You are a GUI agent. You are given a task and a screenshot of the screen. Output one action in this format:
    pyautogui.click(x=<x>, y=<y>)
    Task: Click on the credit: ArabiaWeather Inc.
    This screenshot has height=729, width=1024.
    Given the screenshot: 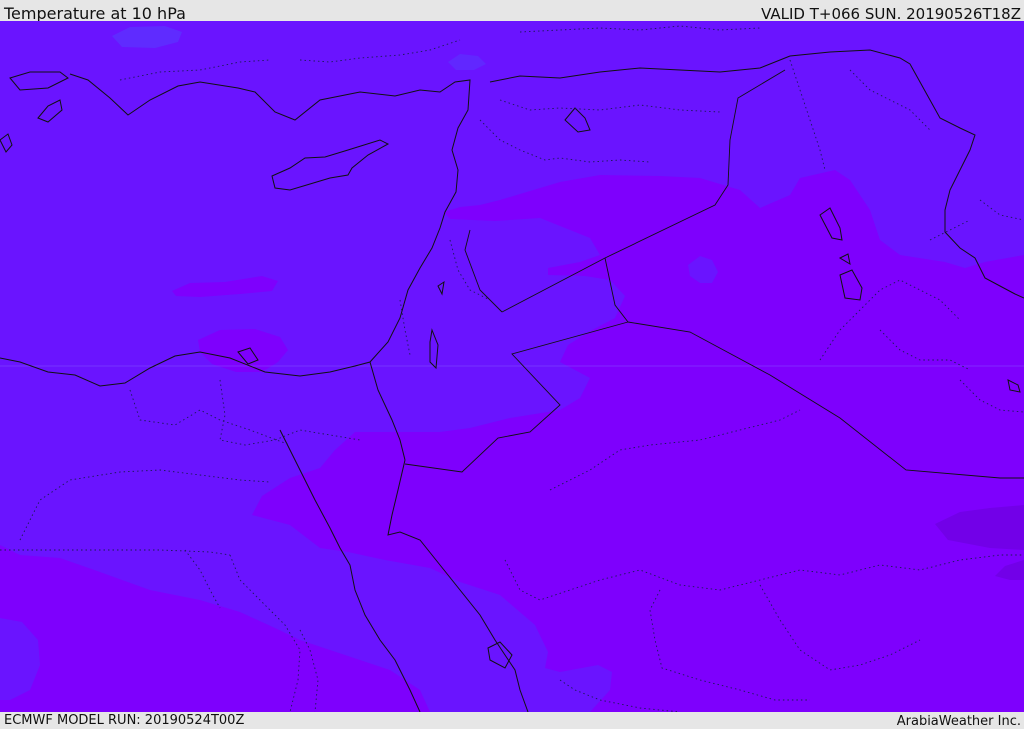 What is the action you would take?
    pyautogui.click(x=958, y=721)
    